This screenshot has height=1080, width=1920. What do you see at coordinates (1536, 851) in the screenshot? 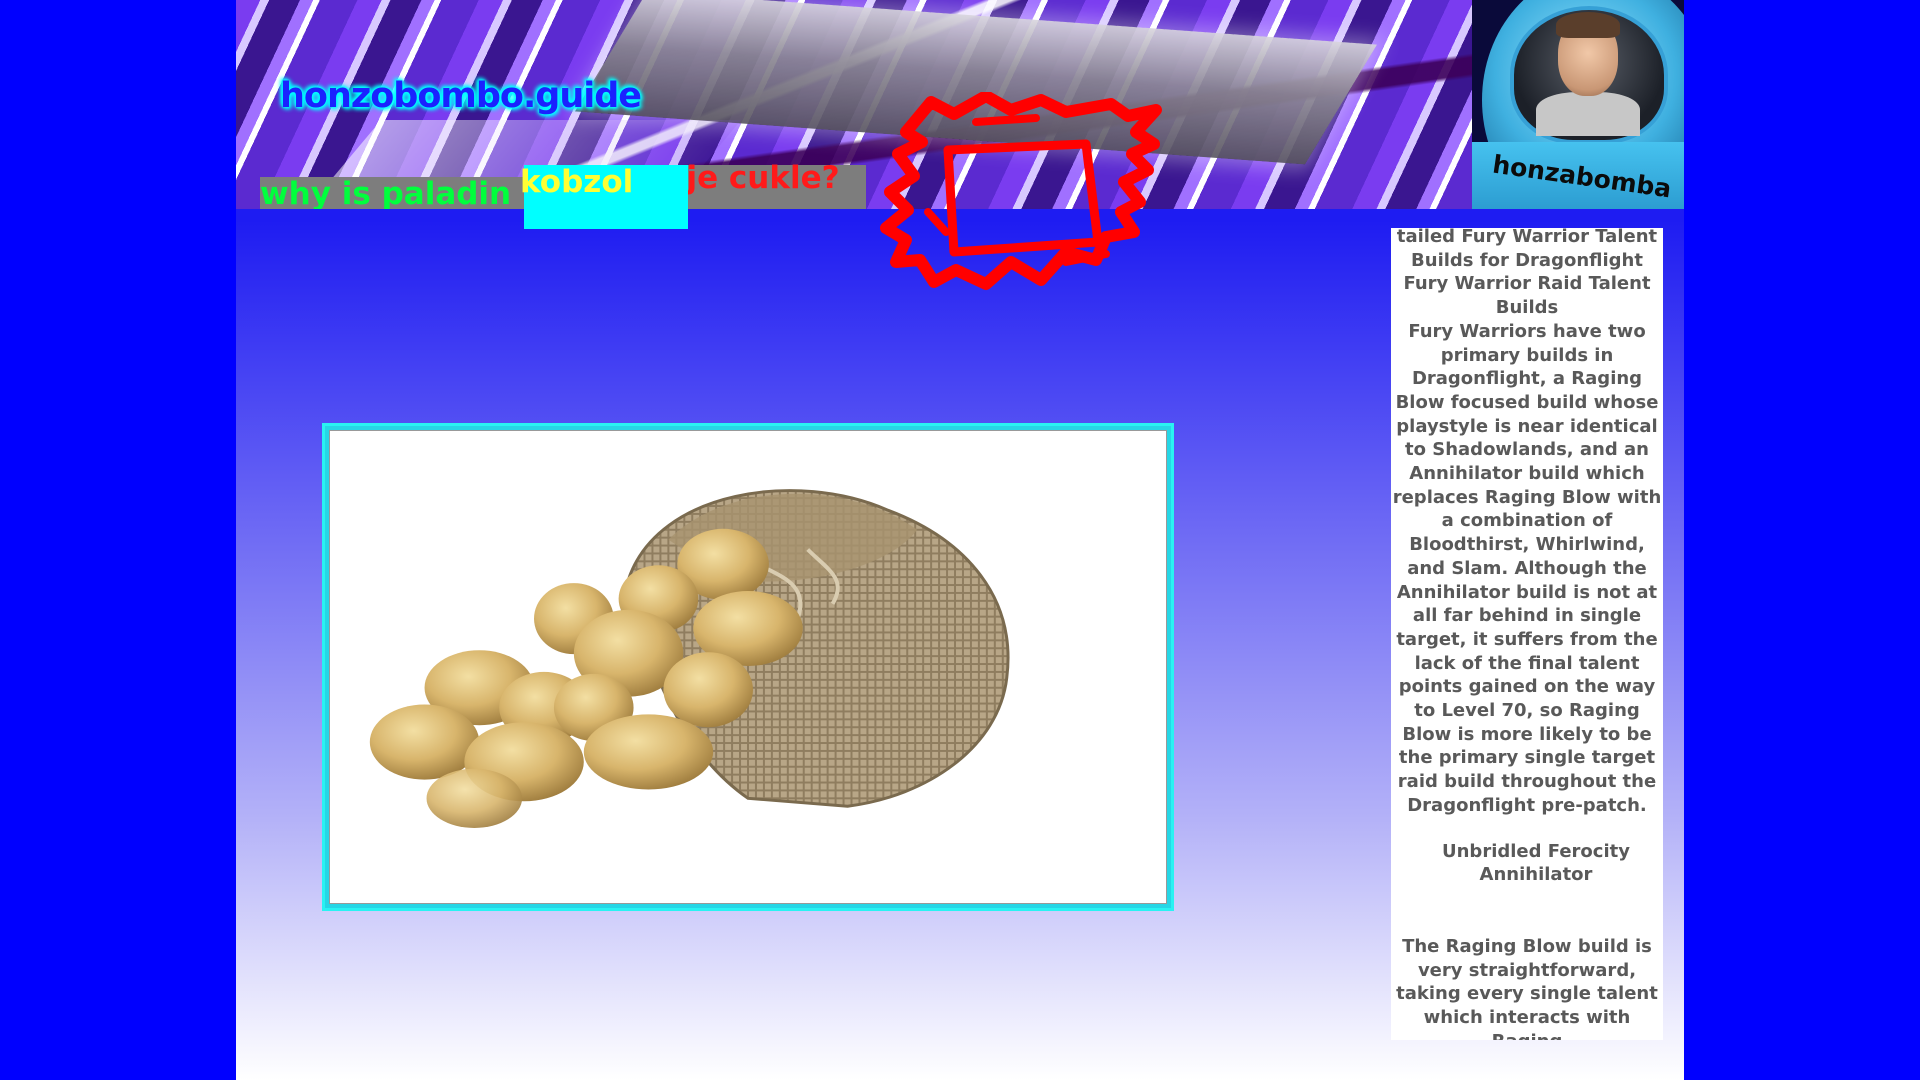
I see `guide-ability-1: Unbridled Ferocity` at bounding box center [1536, 851].